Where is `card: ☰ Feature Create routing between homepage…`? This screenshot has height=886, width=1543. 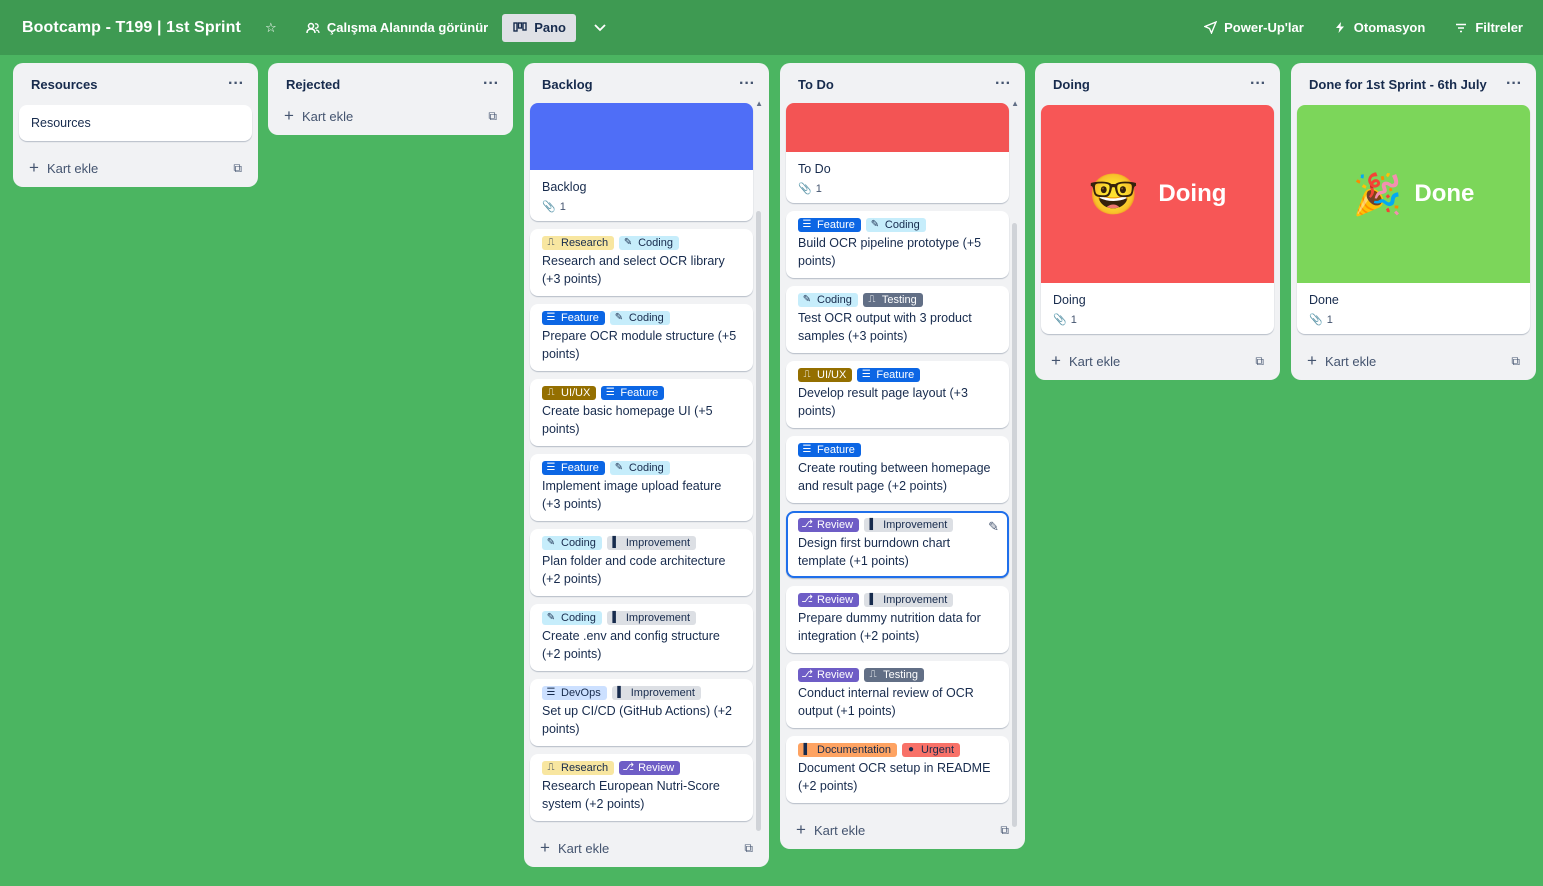
card: ☰ Feature Create routing between homepage… is located at coordinates (897, 469).